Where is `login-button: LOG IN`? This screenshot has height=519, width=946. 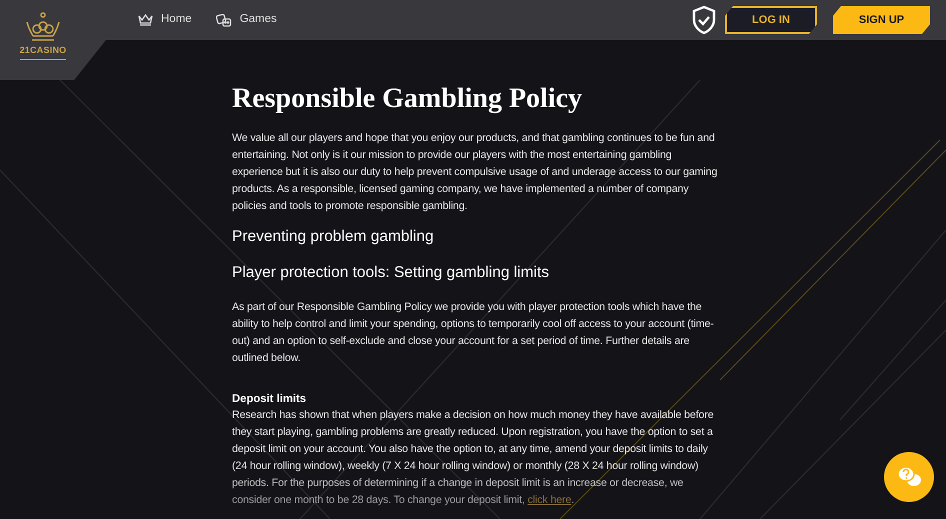 login-button: LOG IN is located at coordinates (771, 20).